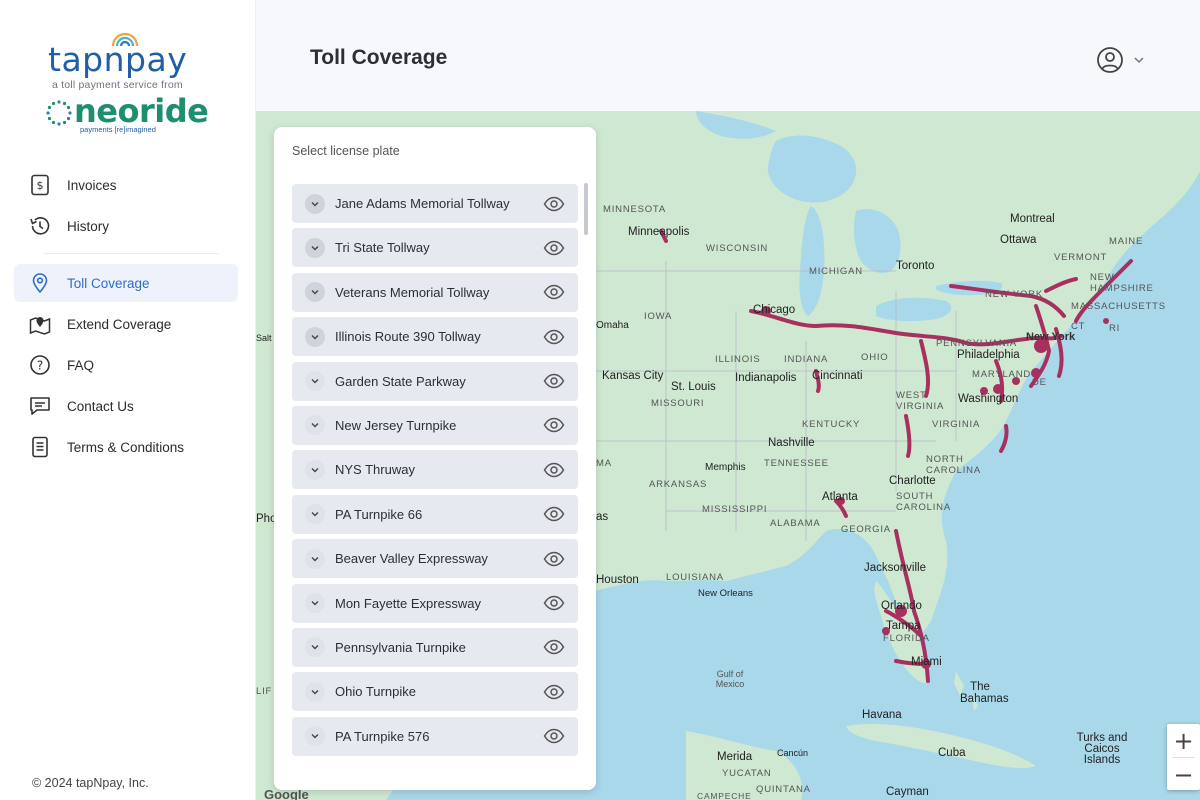 The width and height of the screenshot is (1200, 800). Describe the element at coordinates (435, 425) in the screenshot. I see `tollway-row: New Jersey Turnpike` at that location.